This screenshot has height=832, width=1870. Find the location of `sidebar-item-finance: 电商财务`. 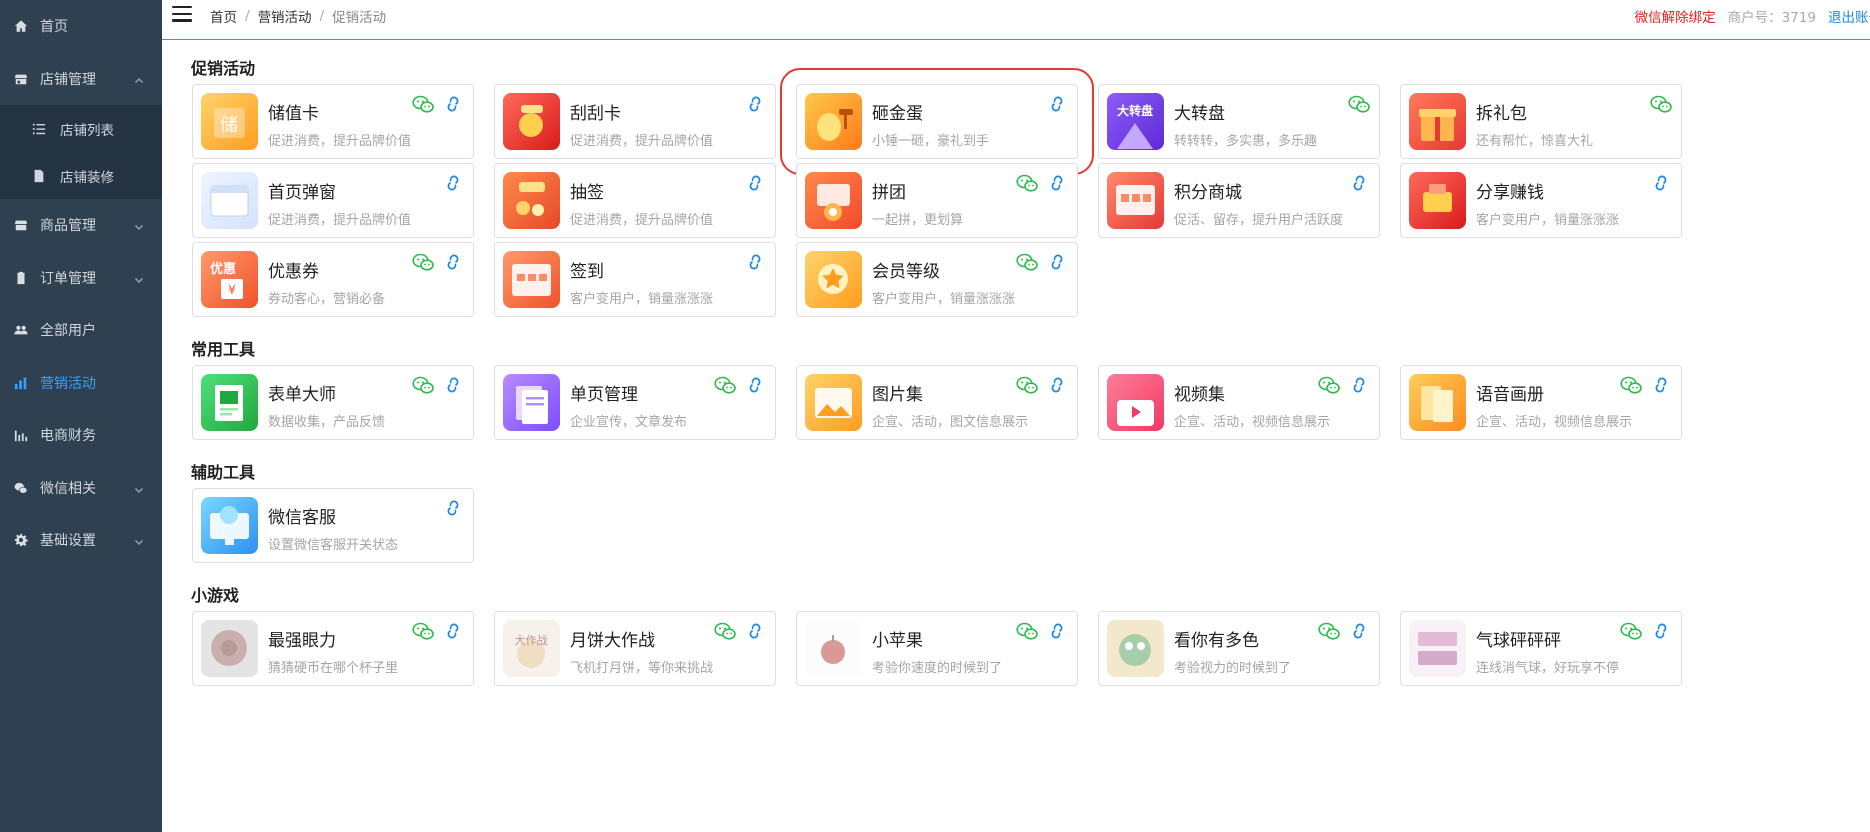

sidebar-item-finance: 电商财务 is located at coordinates (81, 435).